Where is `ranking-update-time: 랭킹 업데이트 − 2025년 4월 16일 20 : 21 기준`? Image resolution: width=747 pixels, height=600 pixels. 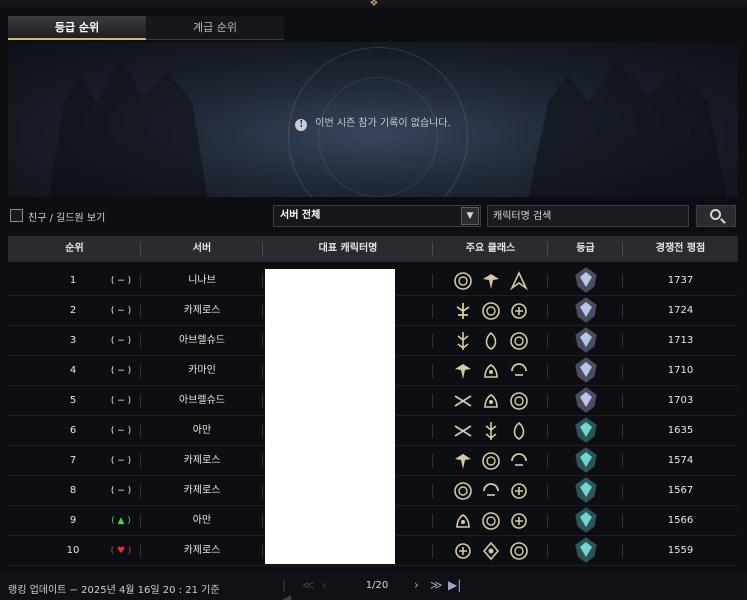
ranking-update-time: 랭킹 업데이트 − 2025년 4월 16일 20 : 21 기준 is located at coordinates (114, 590).